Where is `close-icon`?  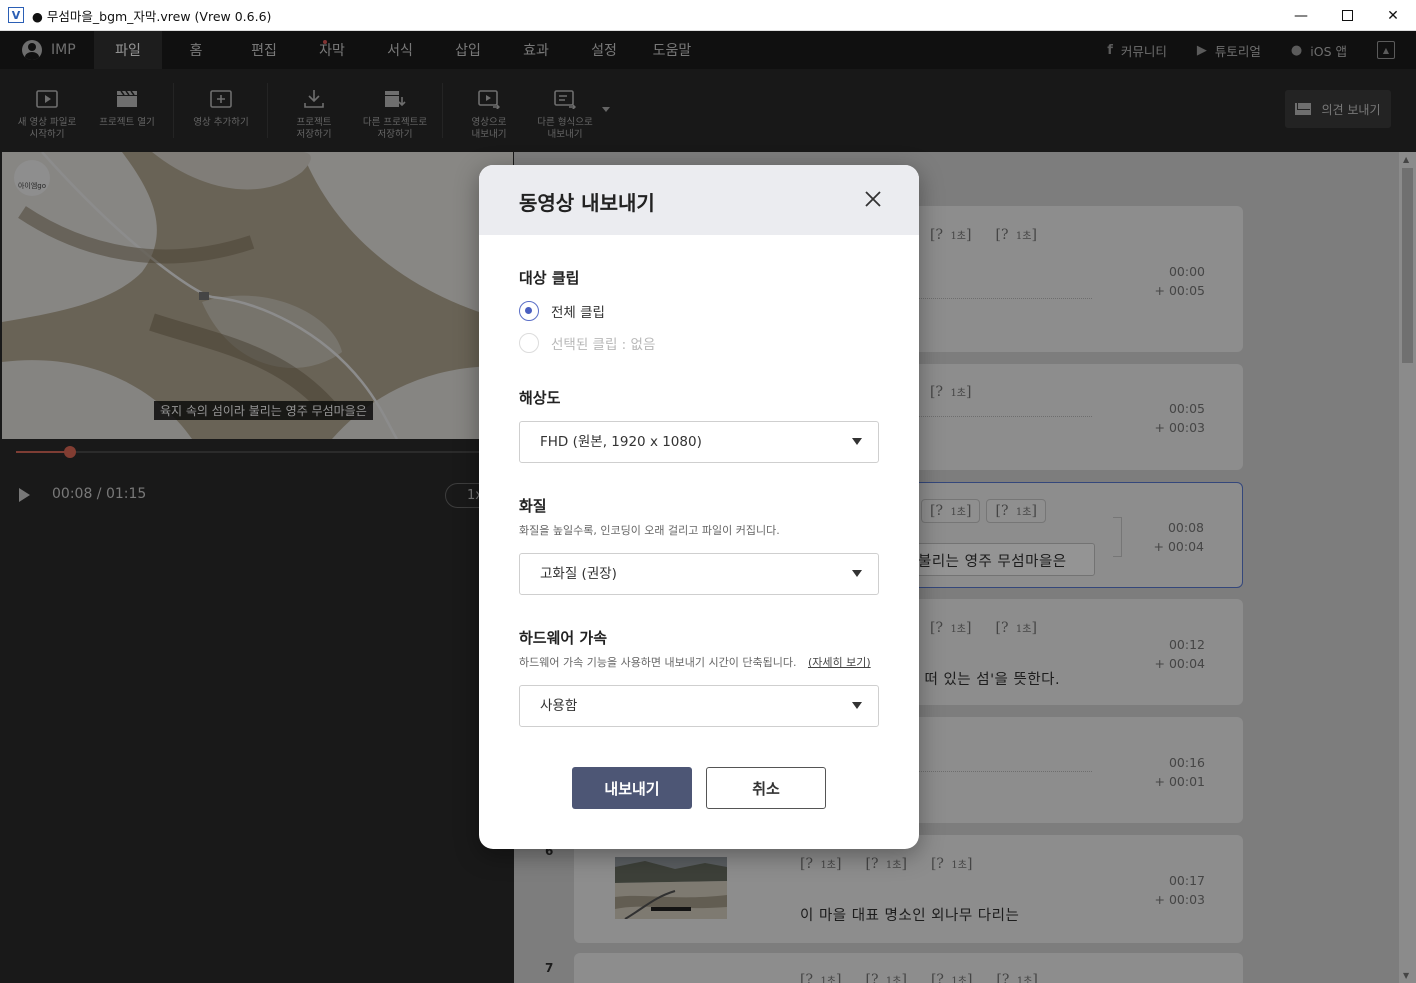 close-icon is located at coordinates (873, 199).